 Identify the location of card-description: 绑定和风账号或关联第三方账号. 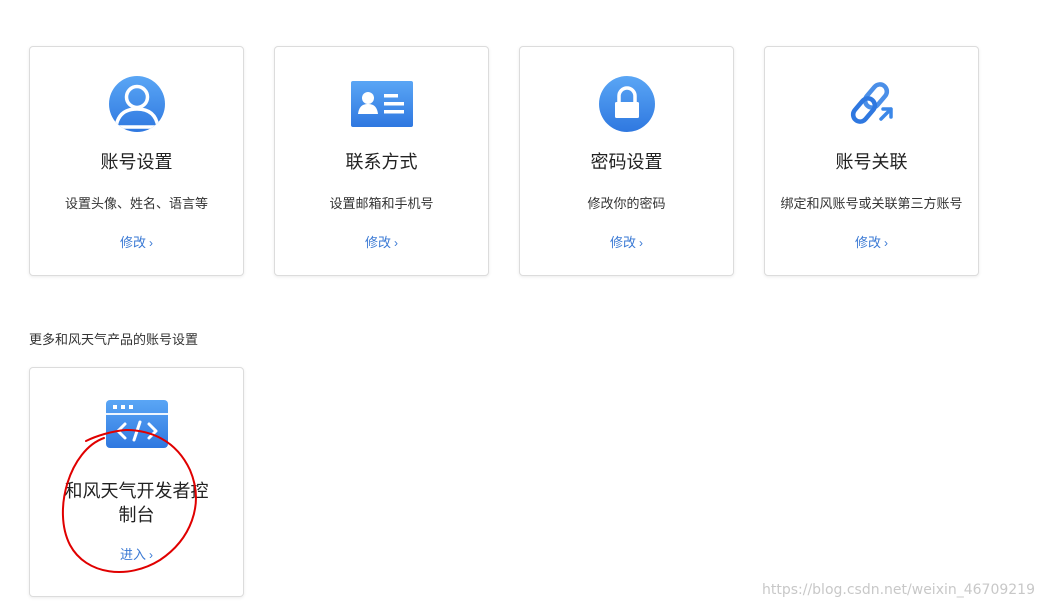
(871, 203).